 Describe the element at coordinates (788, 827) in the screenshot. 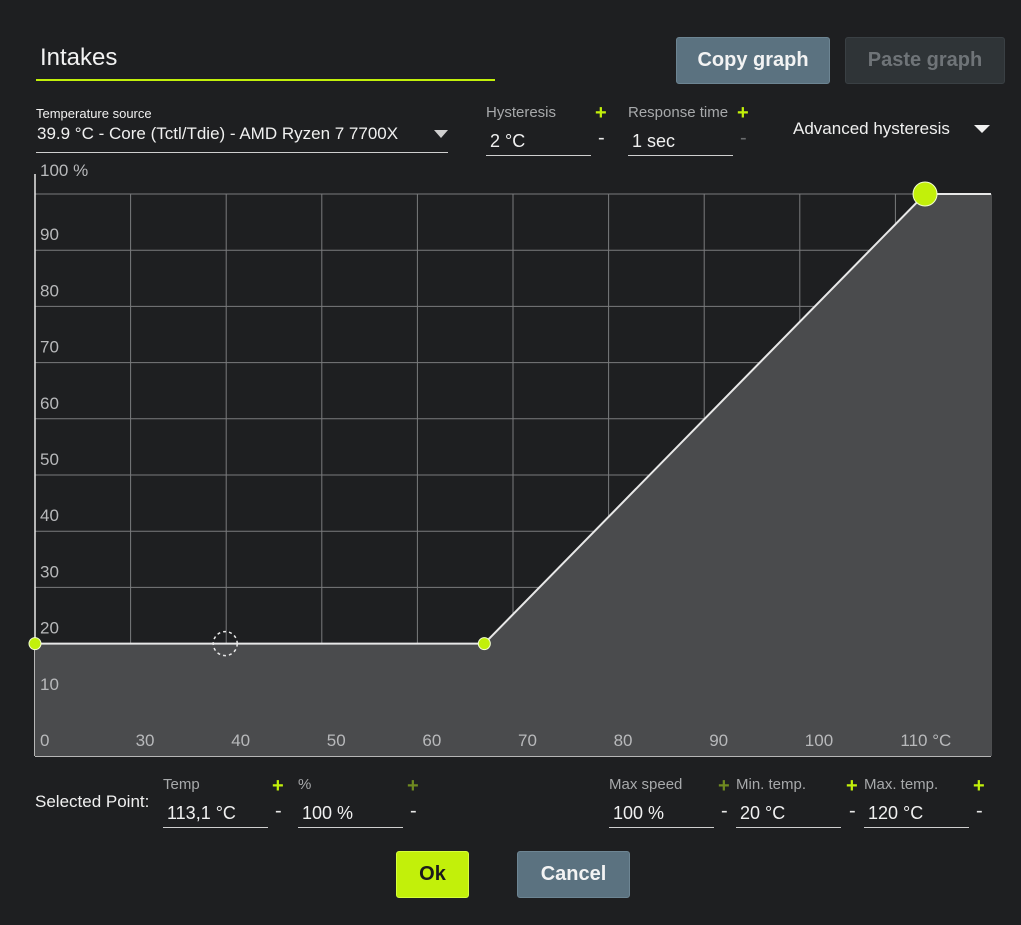

I see `min-temp-underline` at that location.